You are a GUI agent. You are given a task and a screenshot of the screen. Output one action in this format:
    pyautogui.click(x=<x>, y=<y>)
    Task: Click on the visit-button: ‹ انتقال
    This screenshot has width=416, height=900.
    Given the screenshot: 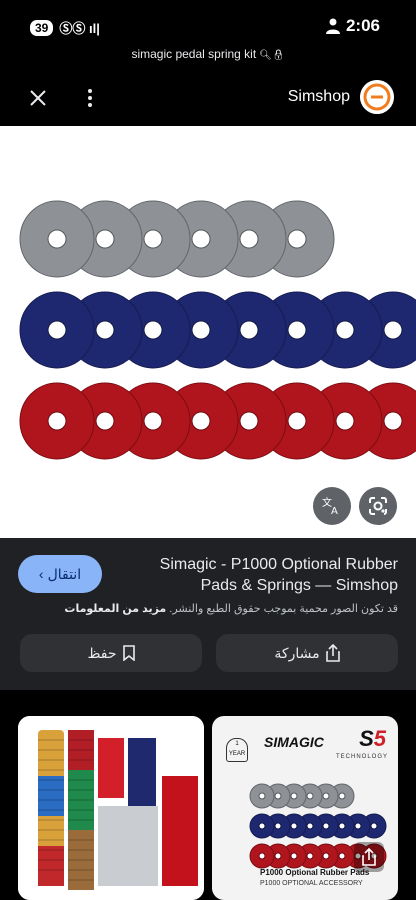 What is the action you would take?
    pyautogui.click(x=60, y=574)
    